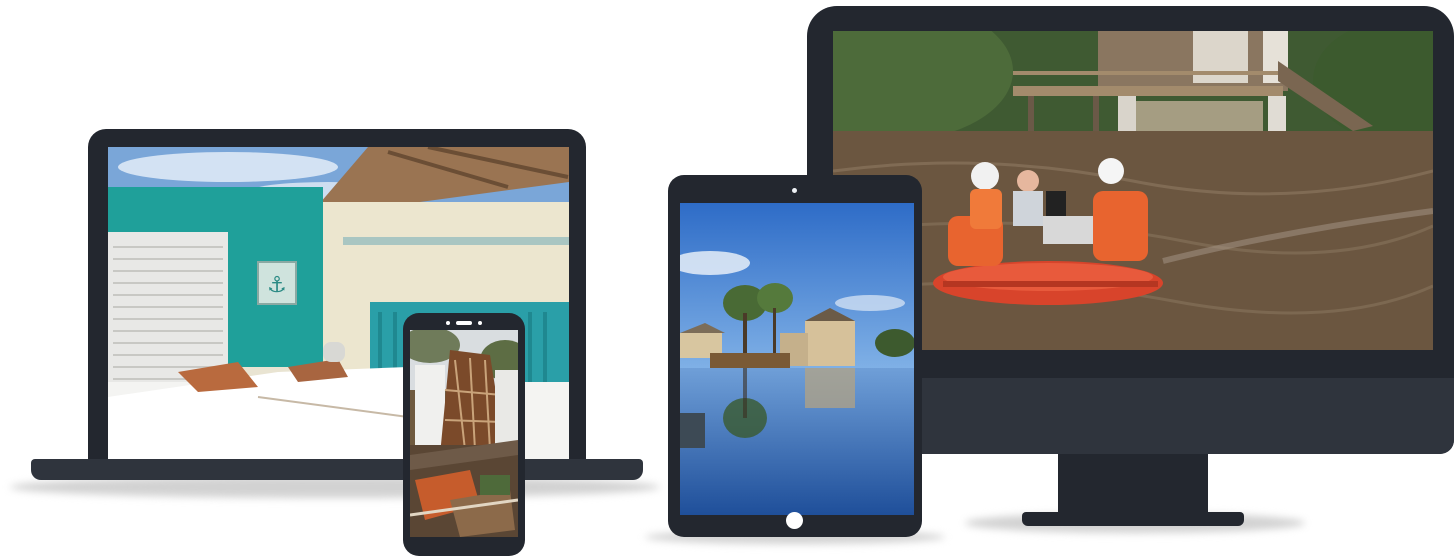 The image size is (1454, 557). What do you see at coordinates (337, 469) in the screenshot?
I see `laptop-base` at bounding box center [337, 469].